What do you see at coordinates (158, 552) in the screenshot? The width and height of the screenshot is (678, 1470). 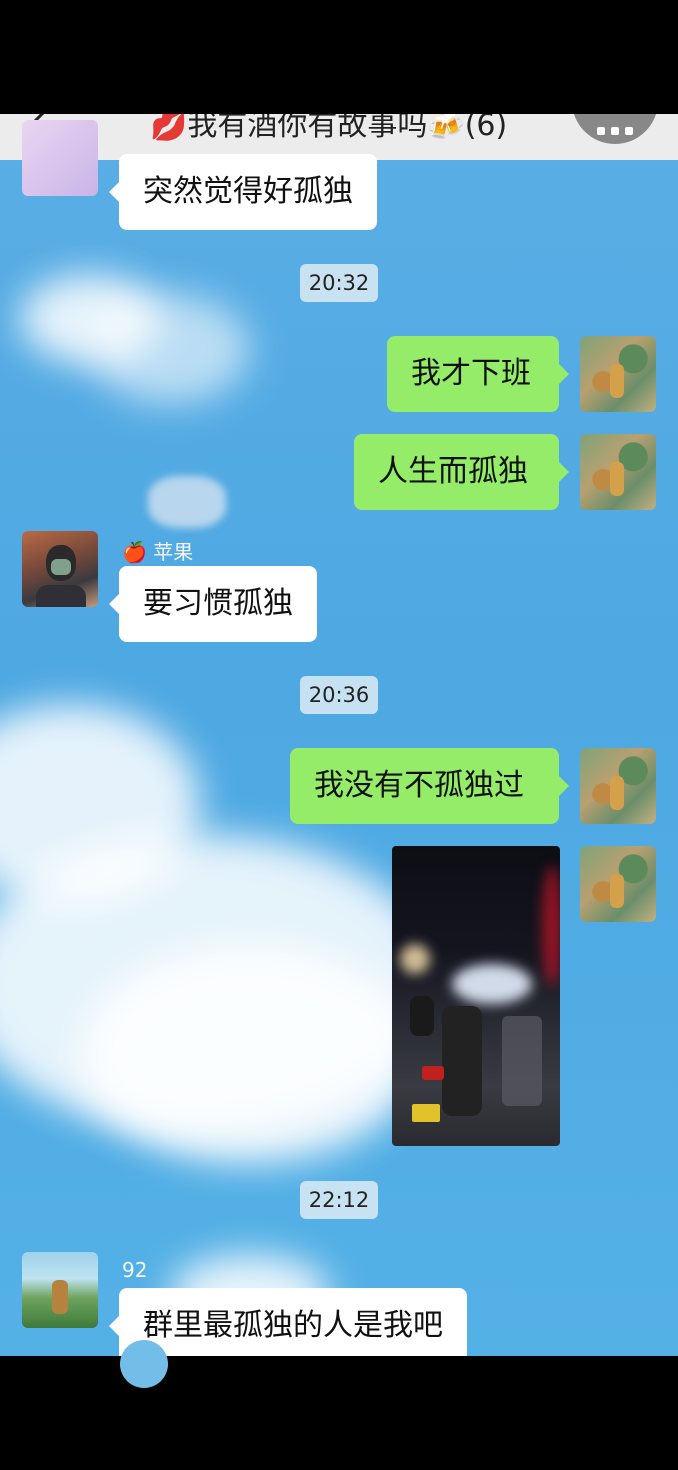 I see `sender-name: 🍎 苹果` at bounding box center [158, 552].